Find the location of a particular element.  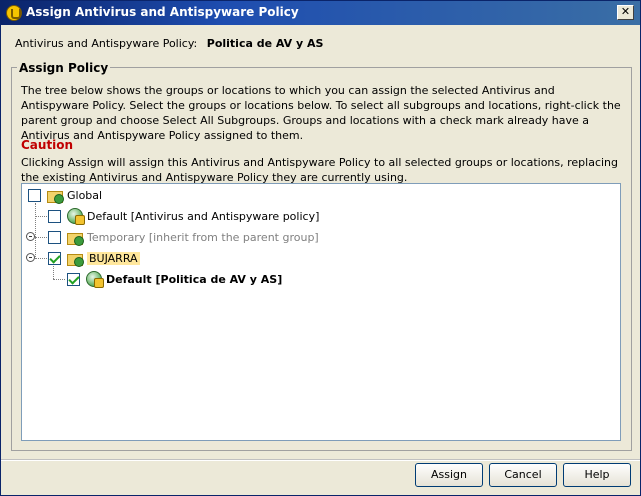

tree-node-bujarra-default: Default [Politica de AV y AS] is located at coordinates (174, 279).